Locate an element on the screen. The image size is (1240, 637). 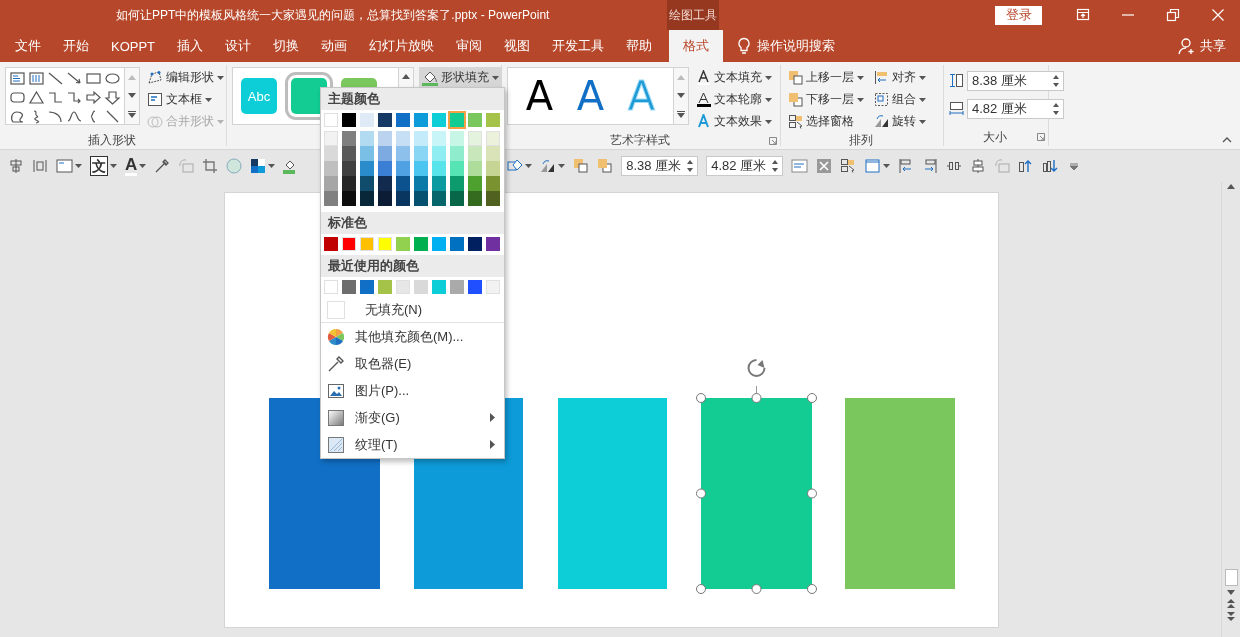
ribbon-button: 文本轮廓 is located at coordinates (734, 99).